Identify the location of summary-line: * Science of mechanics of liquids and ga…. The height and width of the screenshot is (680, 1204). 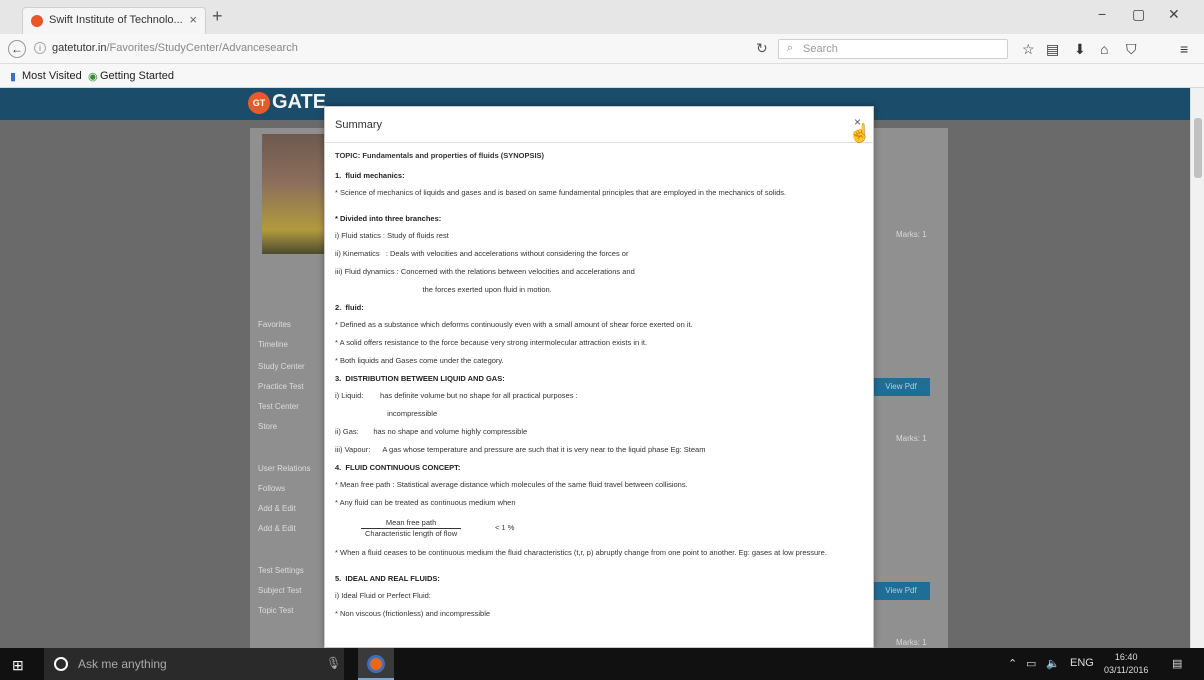
(561, 192).